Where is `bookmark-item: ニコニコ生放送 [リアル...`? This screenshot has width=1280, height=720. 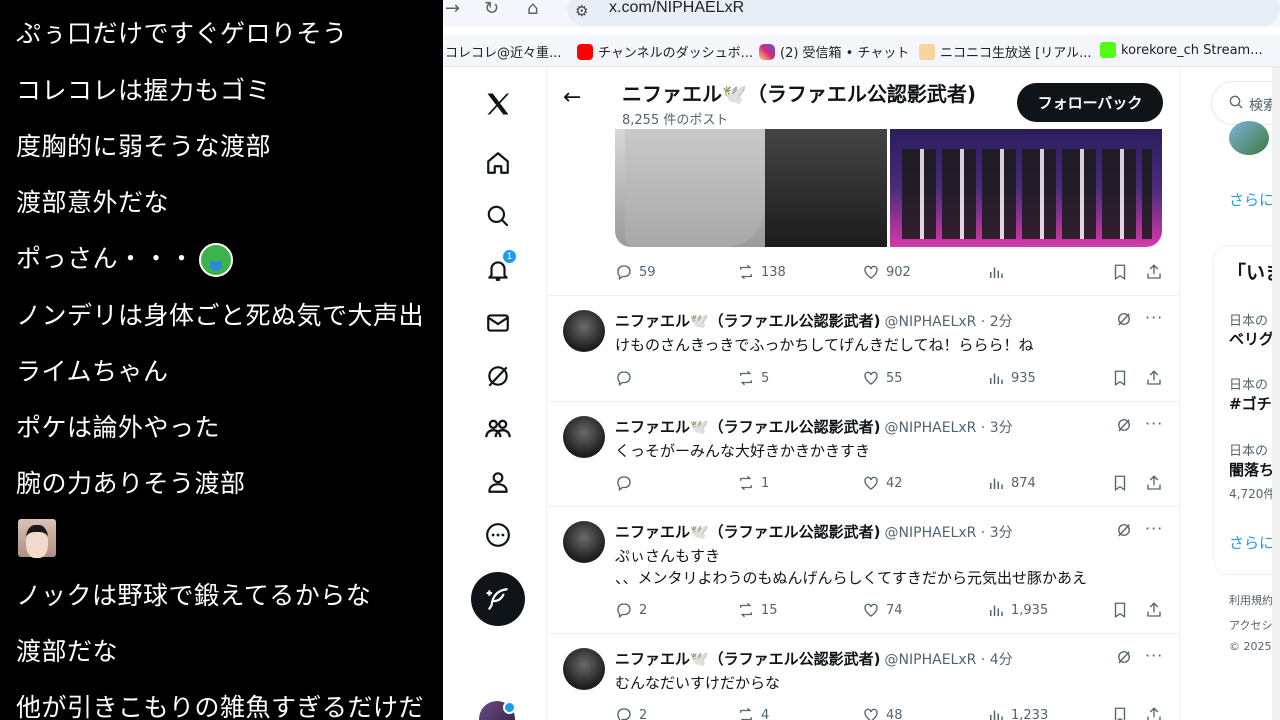 bookmark-item: ニコニコ生放送 [リアル... is located at coordinates (1005, 51).